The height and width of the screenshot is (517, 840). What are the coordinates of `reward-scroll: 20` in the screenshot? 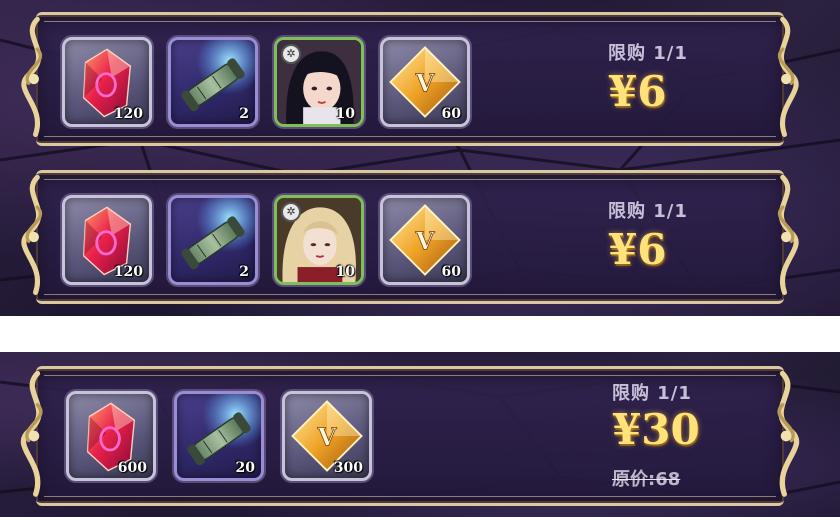 It's located at (219, 436).